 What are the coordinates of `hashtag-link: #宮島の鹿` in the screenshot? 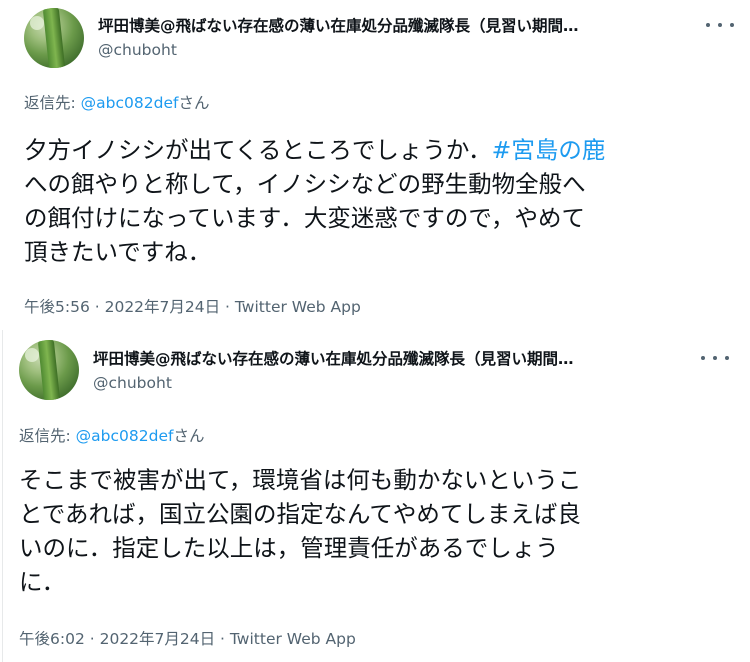 It's located at (549, 150).